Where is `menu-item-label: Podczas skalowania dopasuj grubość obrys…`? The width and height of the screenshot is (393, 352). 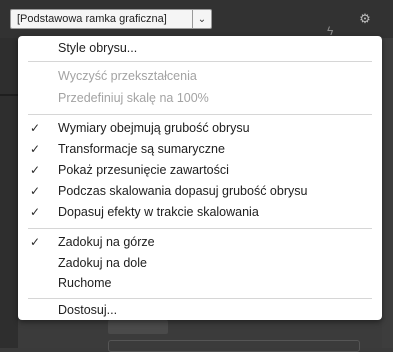 menu-item-label: Podczas skalowania dopasuj grubość obrys… is located at coordinates (183, 191).